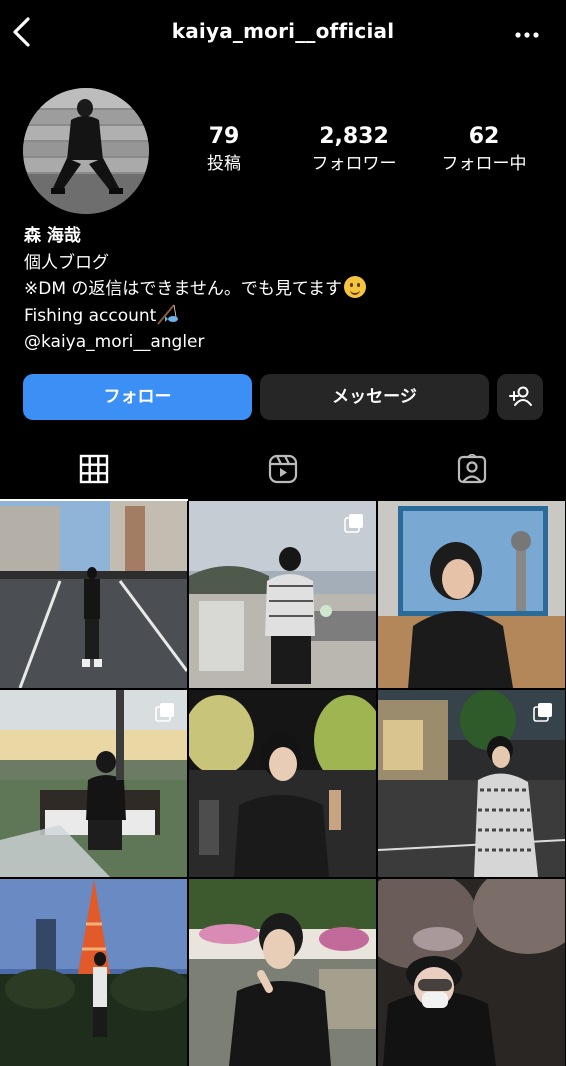  What do you see at coordinates (355, 287) in the screenshot?
I see `smiling-face-icon` at bounding box center [355, 287].